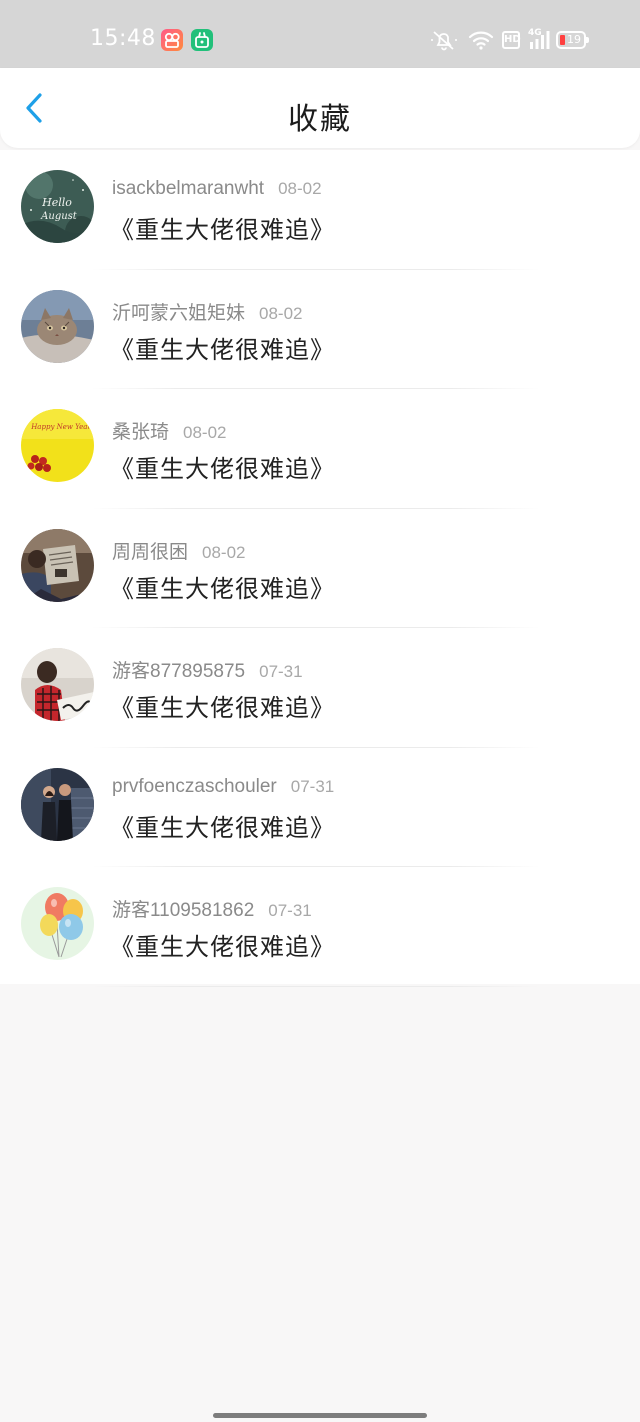  Describe the element at coordinates (540, 40) in the screenshot. I see `signal-icon` at that location.